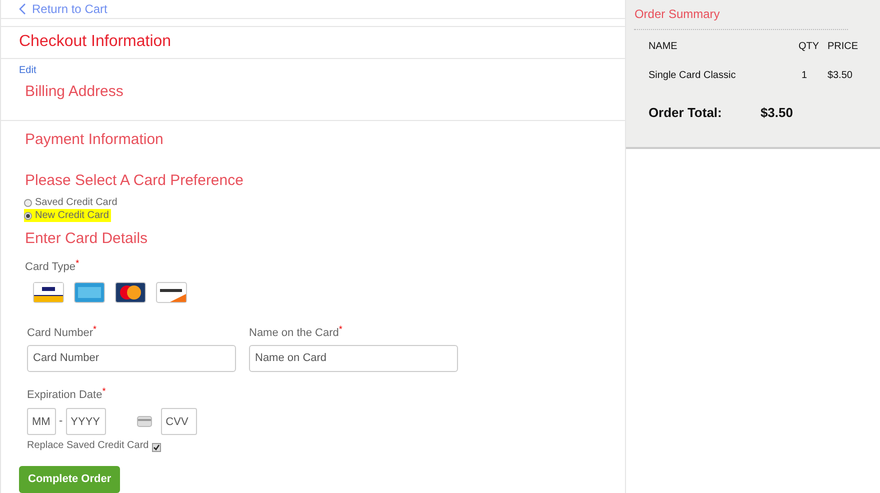 This screenshot has width=880, height=493. Describe the element at coordinates (134, 180) in the screenshot. I see `section-heading: Please Select A Card Preference` at that location.